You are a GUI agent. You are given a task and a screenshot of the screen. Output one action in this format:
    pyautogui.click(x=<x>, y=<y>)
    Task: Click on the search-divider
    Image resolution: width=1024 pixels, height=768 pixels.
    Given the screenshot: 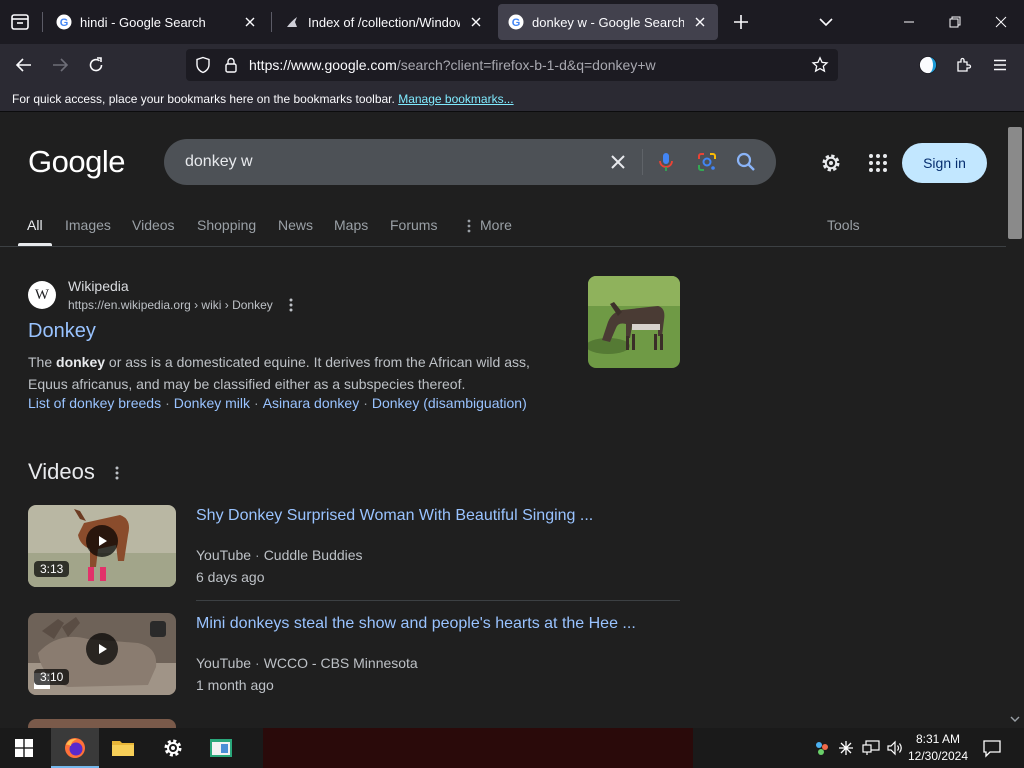 What is the action you would take?
    pyautogui.click(x=642, y=162)
    